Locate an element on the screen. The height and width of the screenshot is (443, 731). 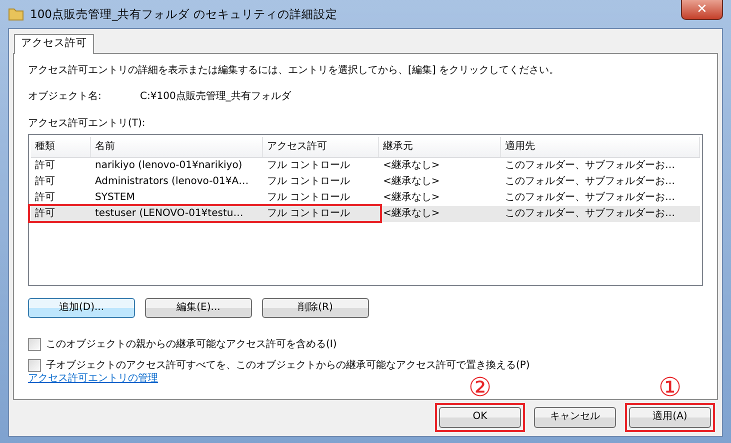
object-name-value: C:¥100点販売管理_共有フォルダ is located at coordinates (215, 96).